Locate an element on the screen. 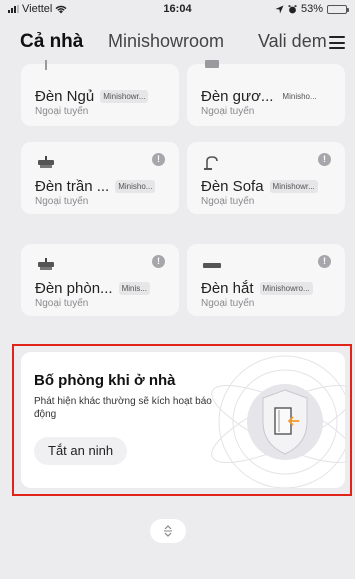 This screenshot has width=355, height=579. expand-handle is located at coordinates (168, 531).